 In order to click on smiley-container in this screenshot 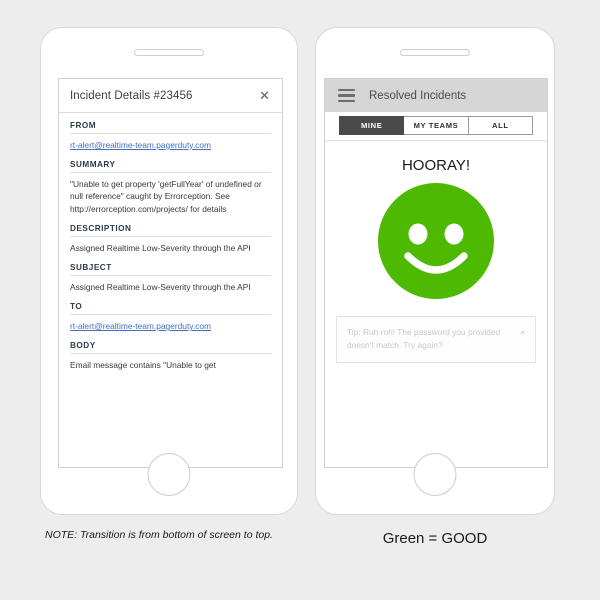, I will do `click(436, 241)`.